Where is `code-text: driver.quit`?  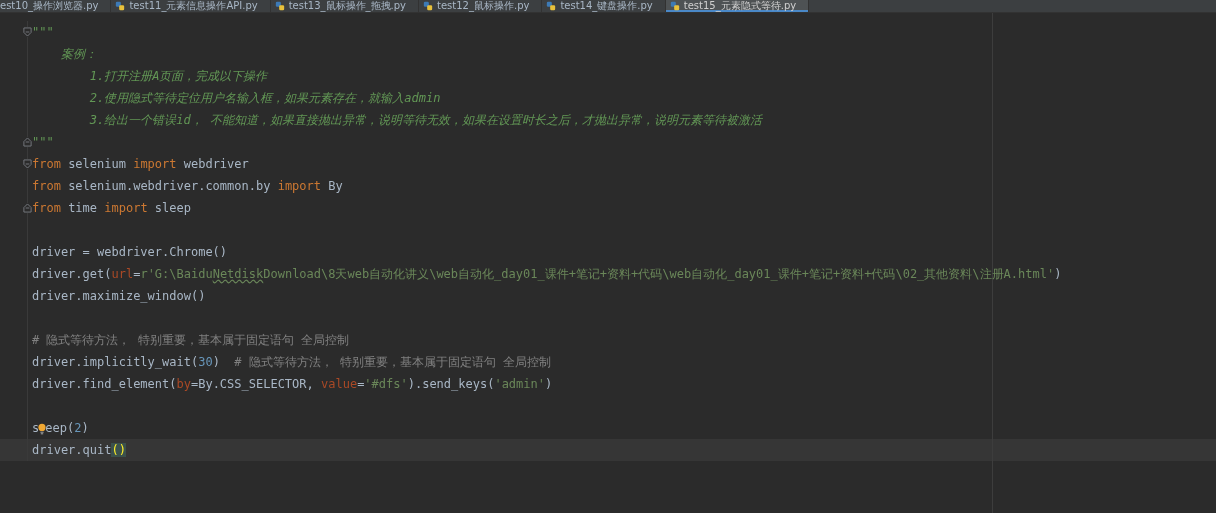
code-text: driver.quit is located at coordinates (72, 450).